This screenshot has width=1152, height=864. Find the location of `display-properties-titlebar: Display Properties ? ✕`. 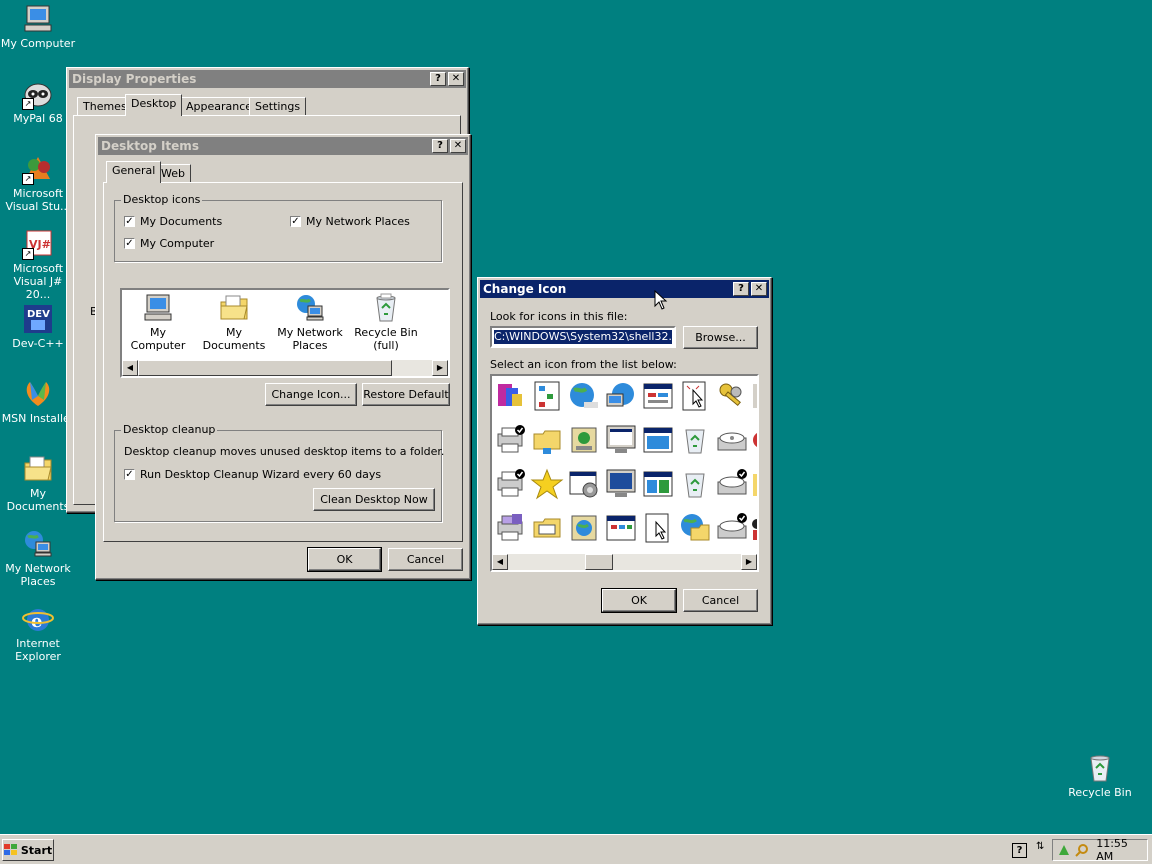

display-properties-titlebar: Display Properties ? ✕ is located at coordinates (267, 79).